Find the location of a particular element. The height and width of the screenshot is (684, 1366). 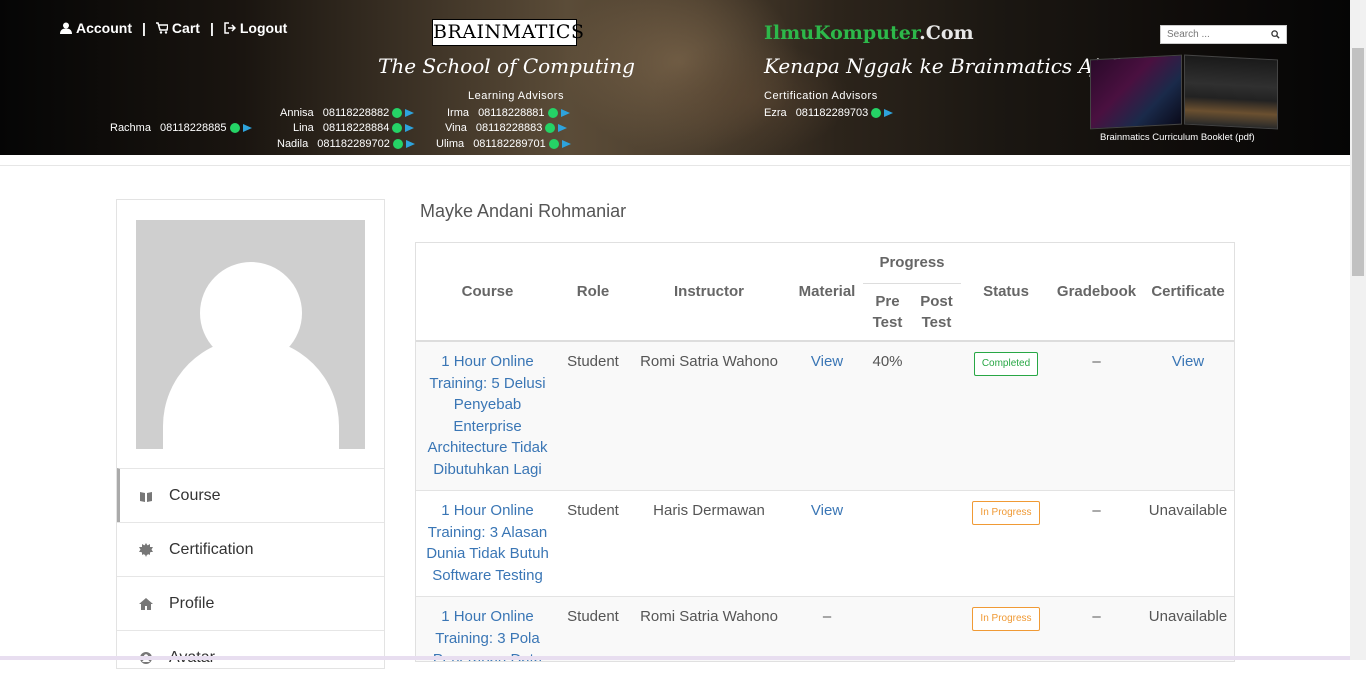

advisor-name: Ezra is located at coordinates (775, 113).